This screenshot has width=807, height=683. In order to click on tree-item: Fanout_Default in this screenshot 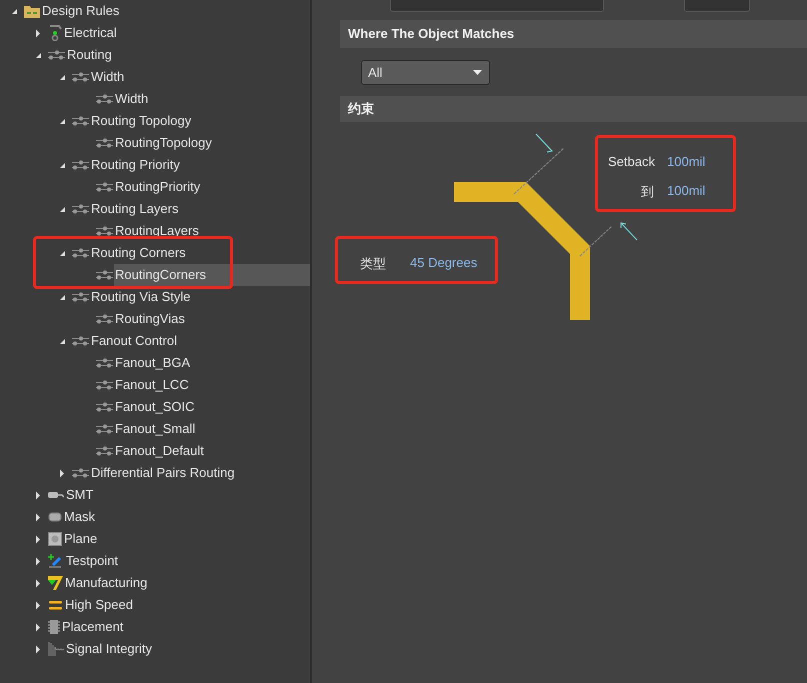, I will do `click(212, 451)`.